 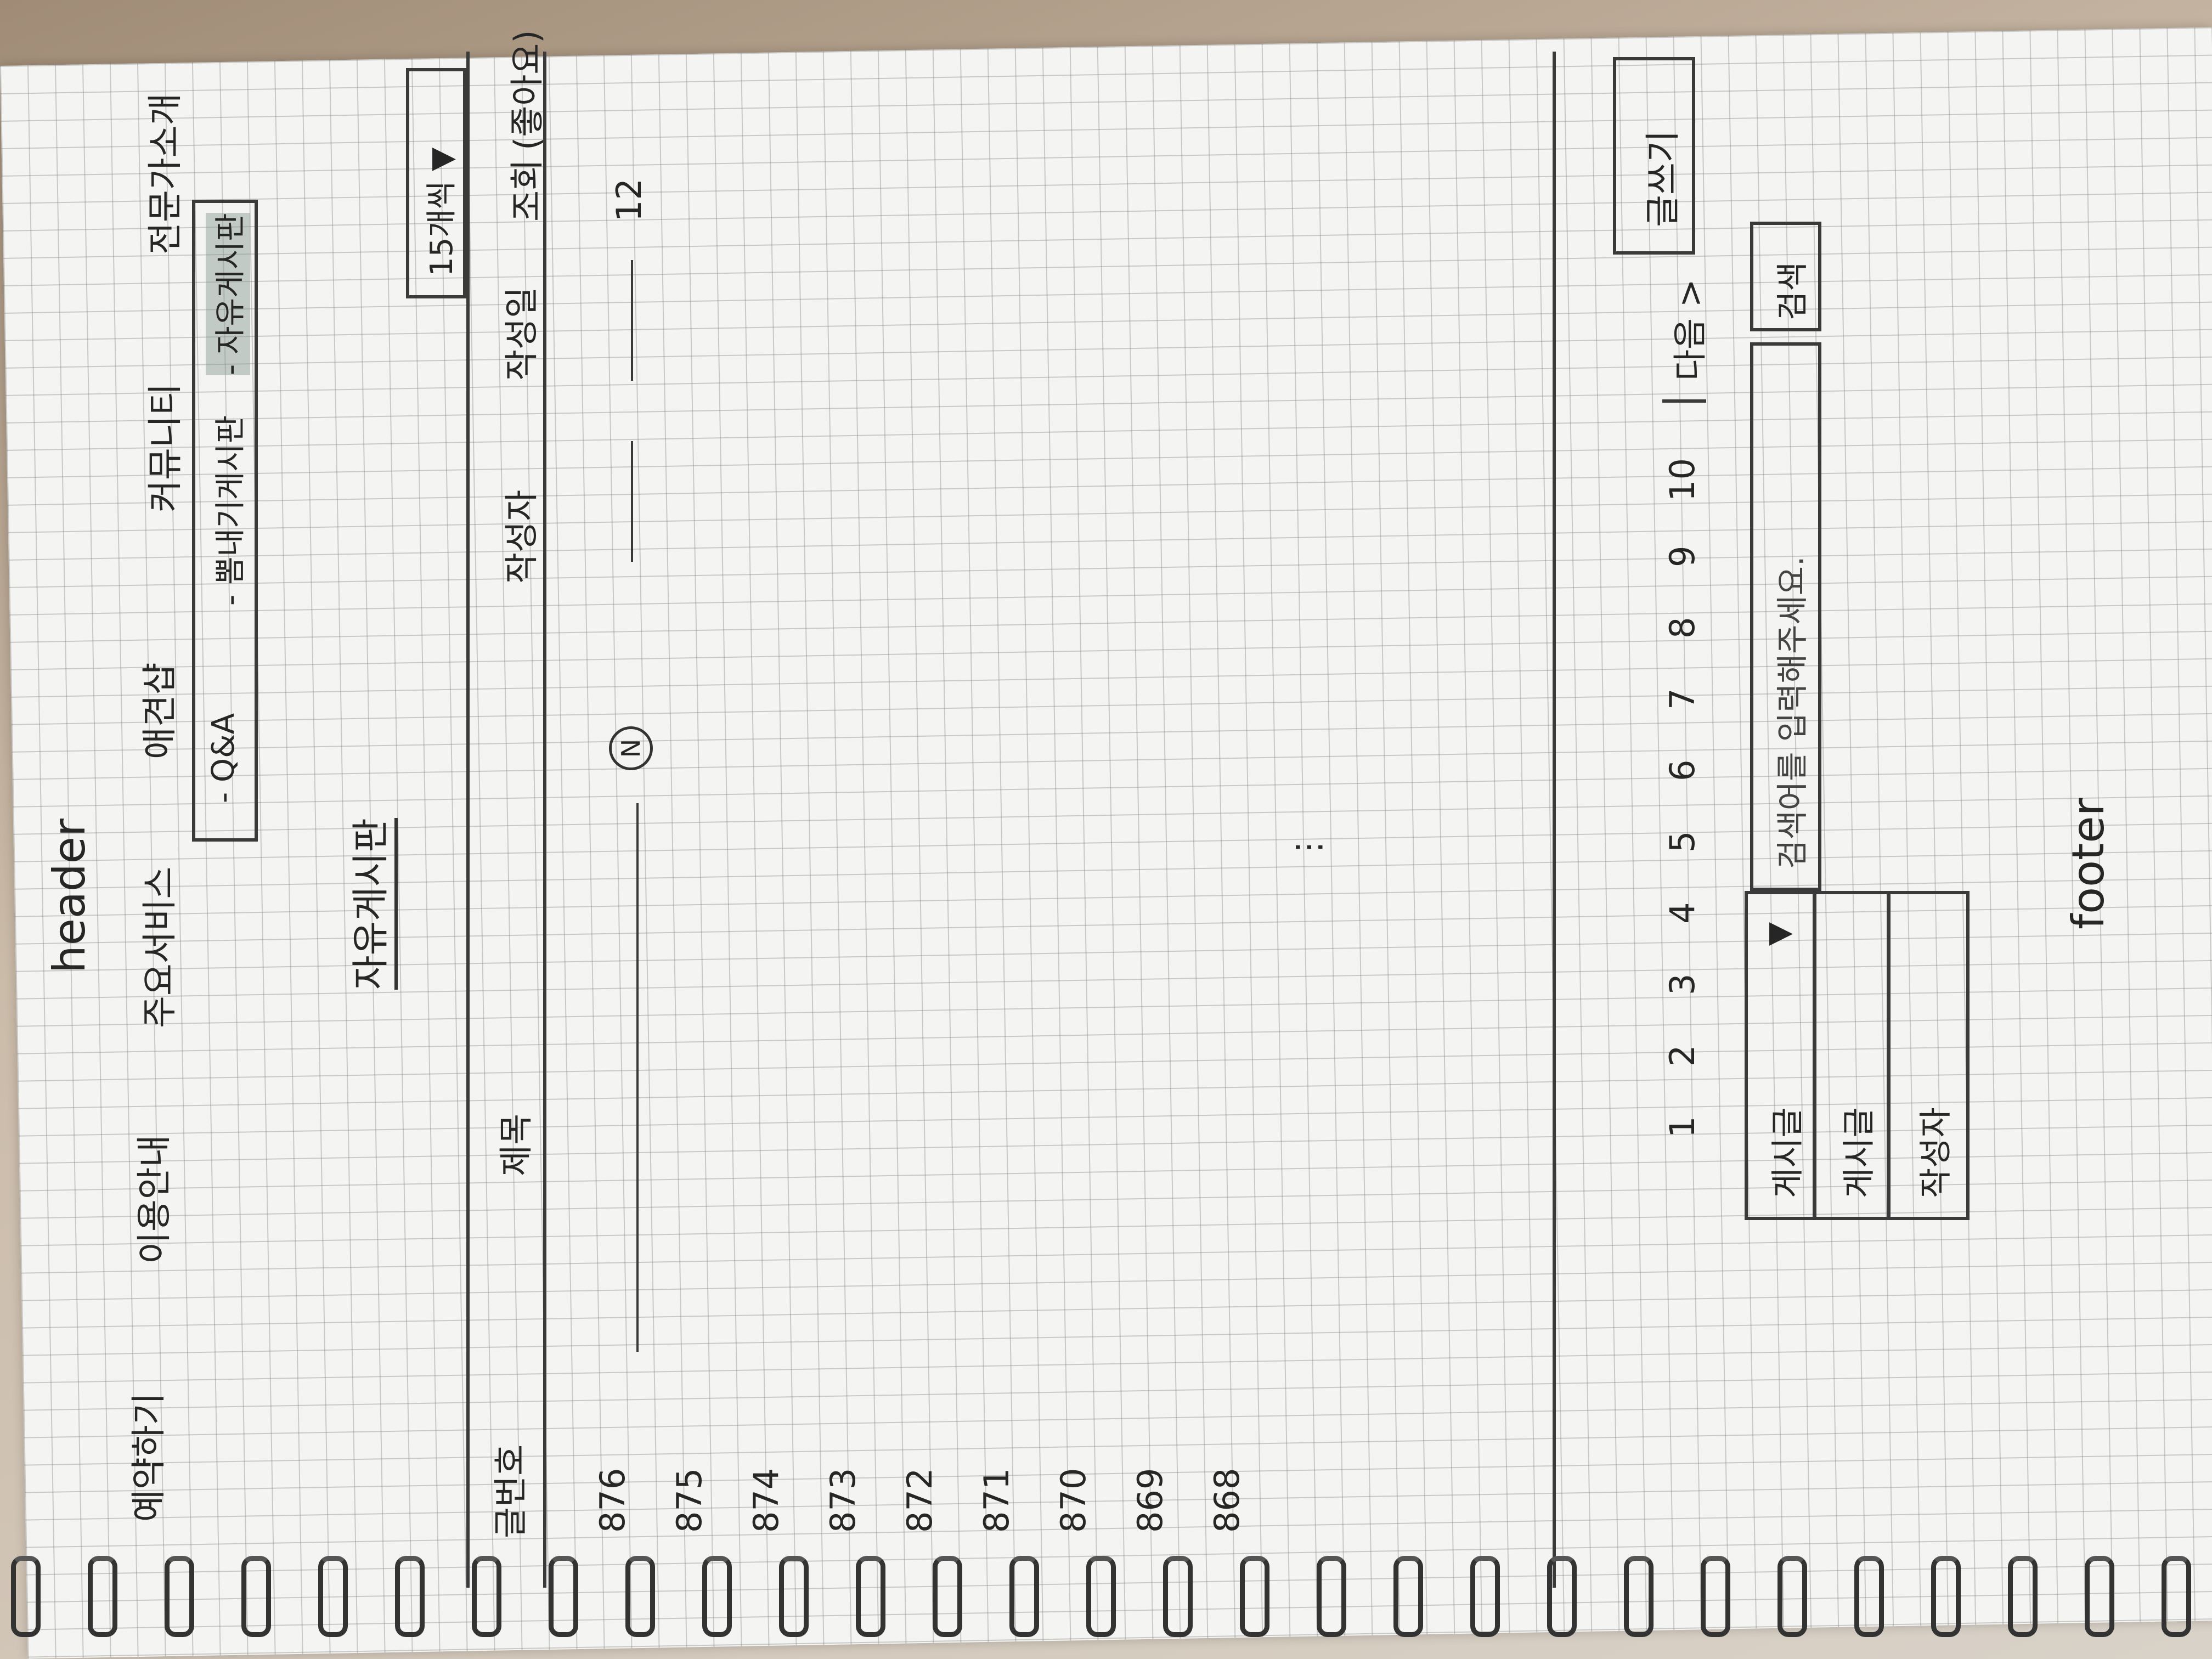 What do you see at coordinates (1555, 820) in the screenshot?
I see `content-bottom-rule` at bounding box center [1555, 820].